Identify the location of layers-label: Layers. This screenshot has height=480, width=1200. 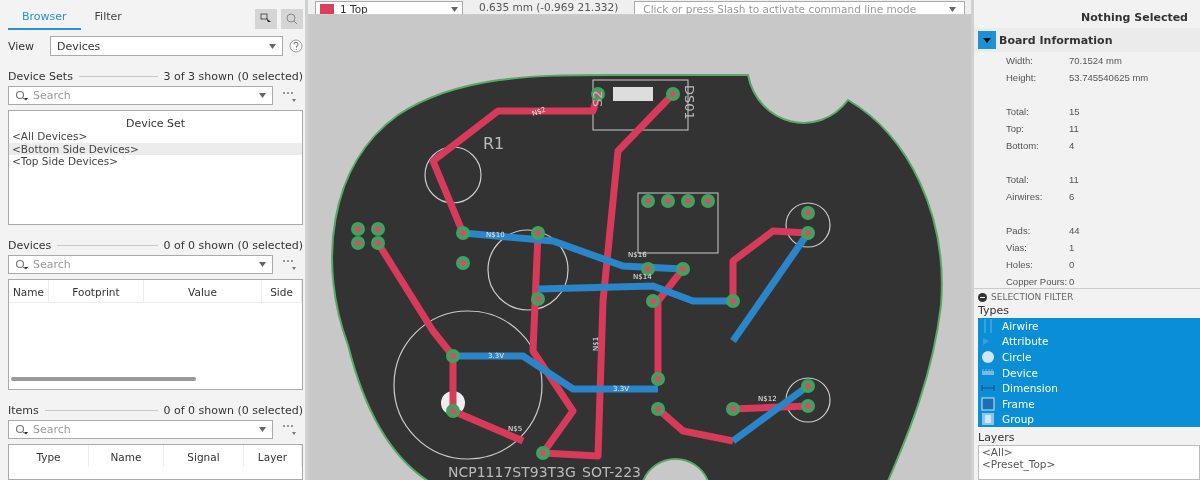
(996, 437).